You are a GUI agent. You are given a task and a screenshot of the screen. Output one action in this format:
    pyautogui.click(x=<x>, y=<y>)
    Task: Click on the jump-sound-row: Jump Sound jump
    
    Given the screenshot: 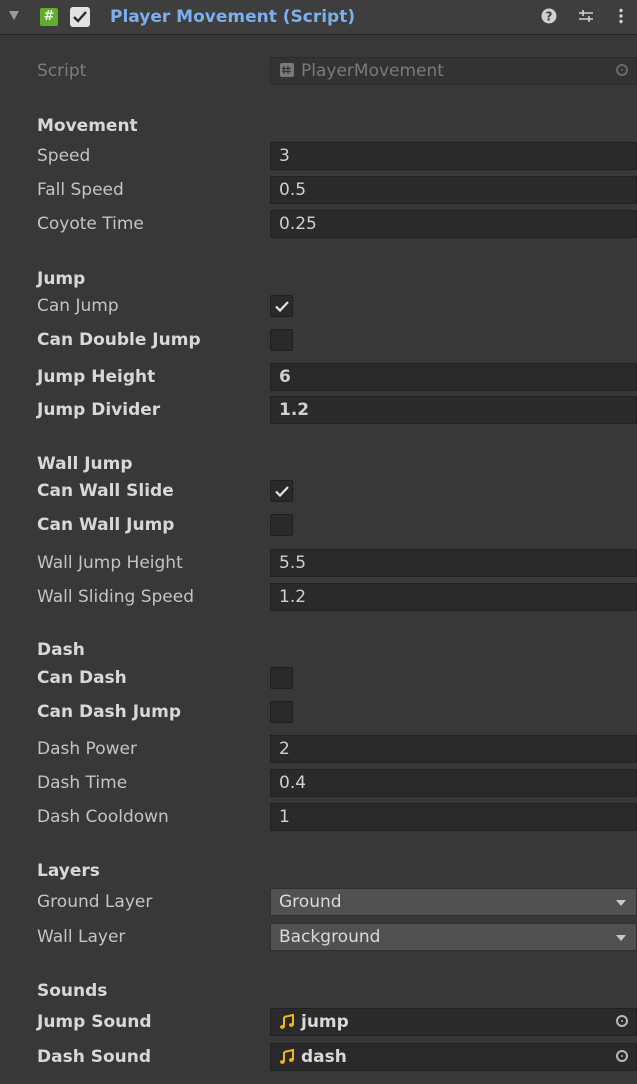 What is the action you would take?
    pyautogui.click(x=318, y=1022)
    